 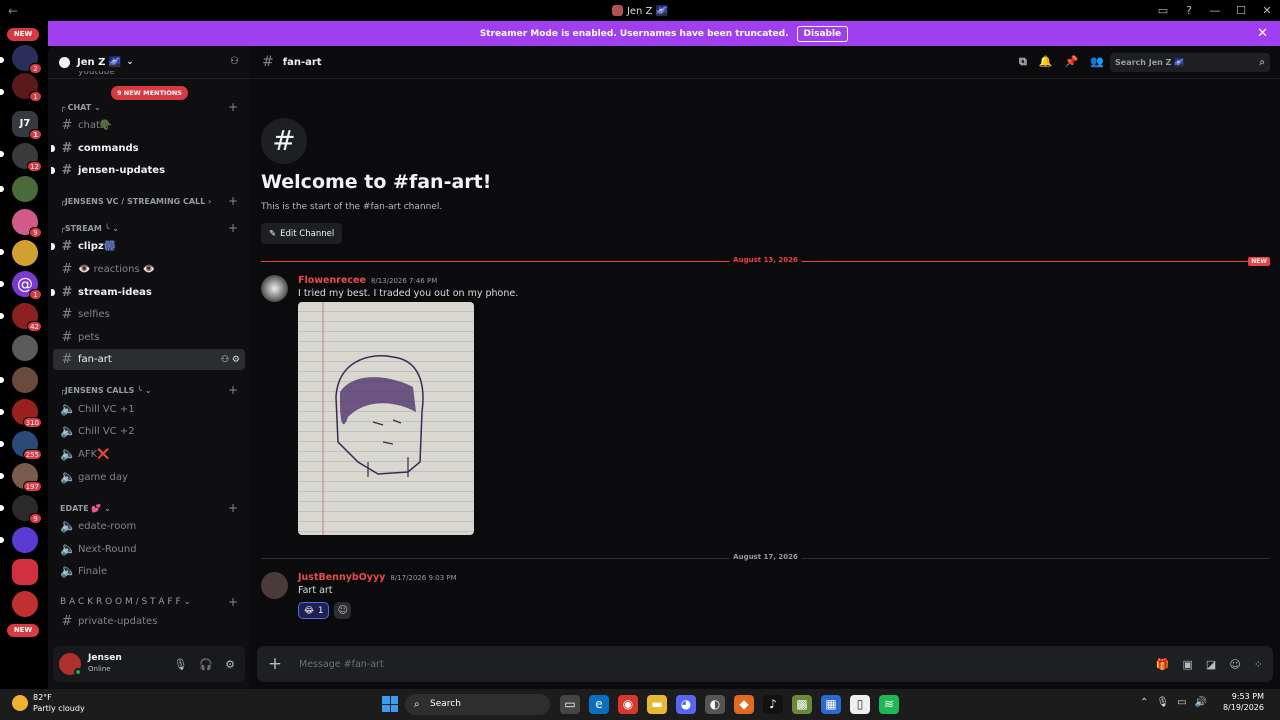 What do you see at coordinates (1267, 10) in the screenshot?
I see `close-window-button: ✕` at bounding box center [1267, 10].